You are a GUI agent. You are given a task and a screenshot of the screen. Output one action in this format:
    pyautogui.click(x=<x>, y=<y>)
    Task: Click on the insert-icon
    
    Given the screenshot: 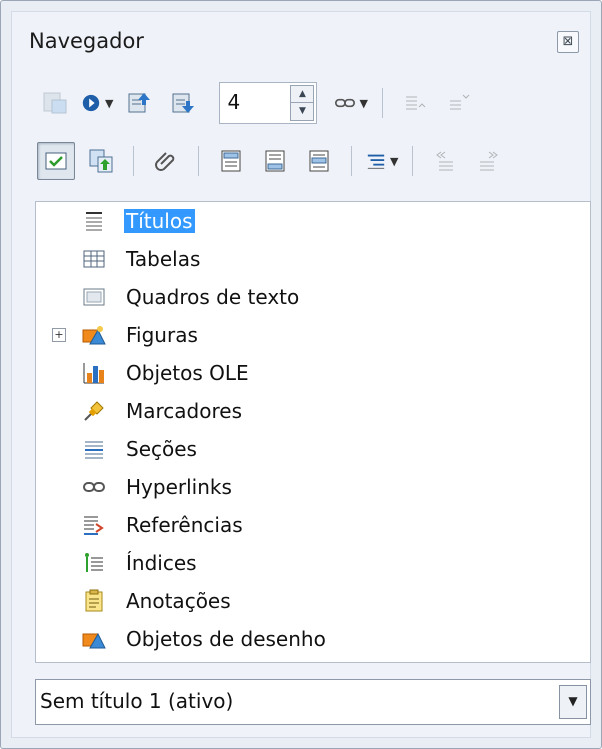 What is the action you would take?
    pyautogui.click(x=101, y=161)
    